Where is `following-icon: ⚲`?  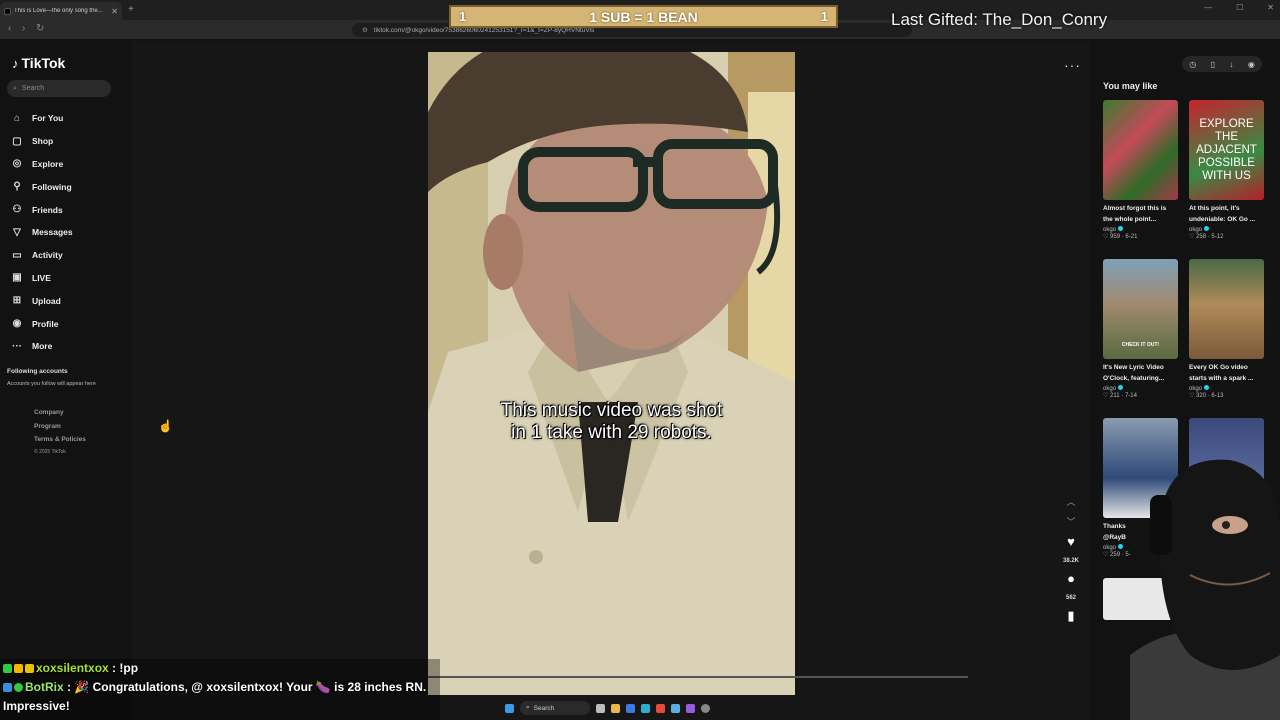
following-icon: ⚲ is located at coordinates (17, 187).